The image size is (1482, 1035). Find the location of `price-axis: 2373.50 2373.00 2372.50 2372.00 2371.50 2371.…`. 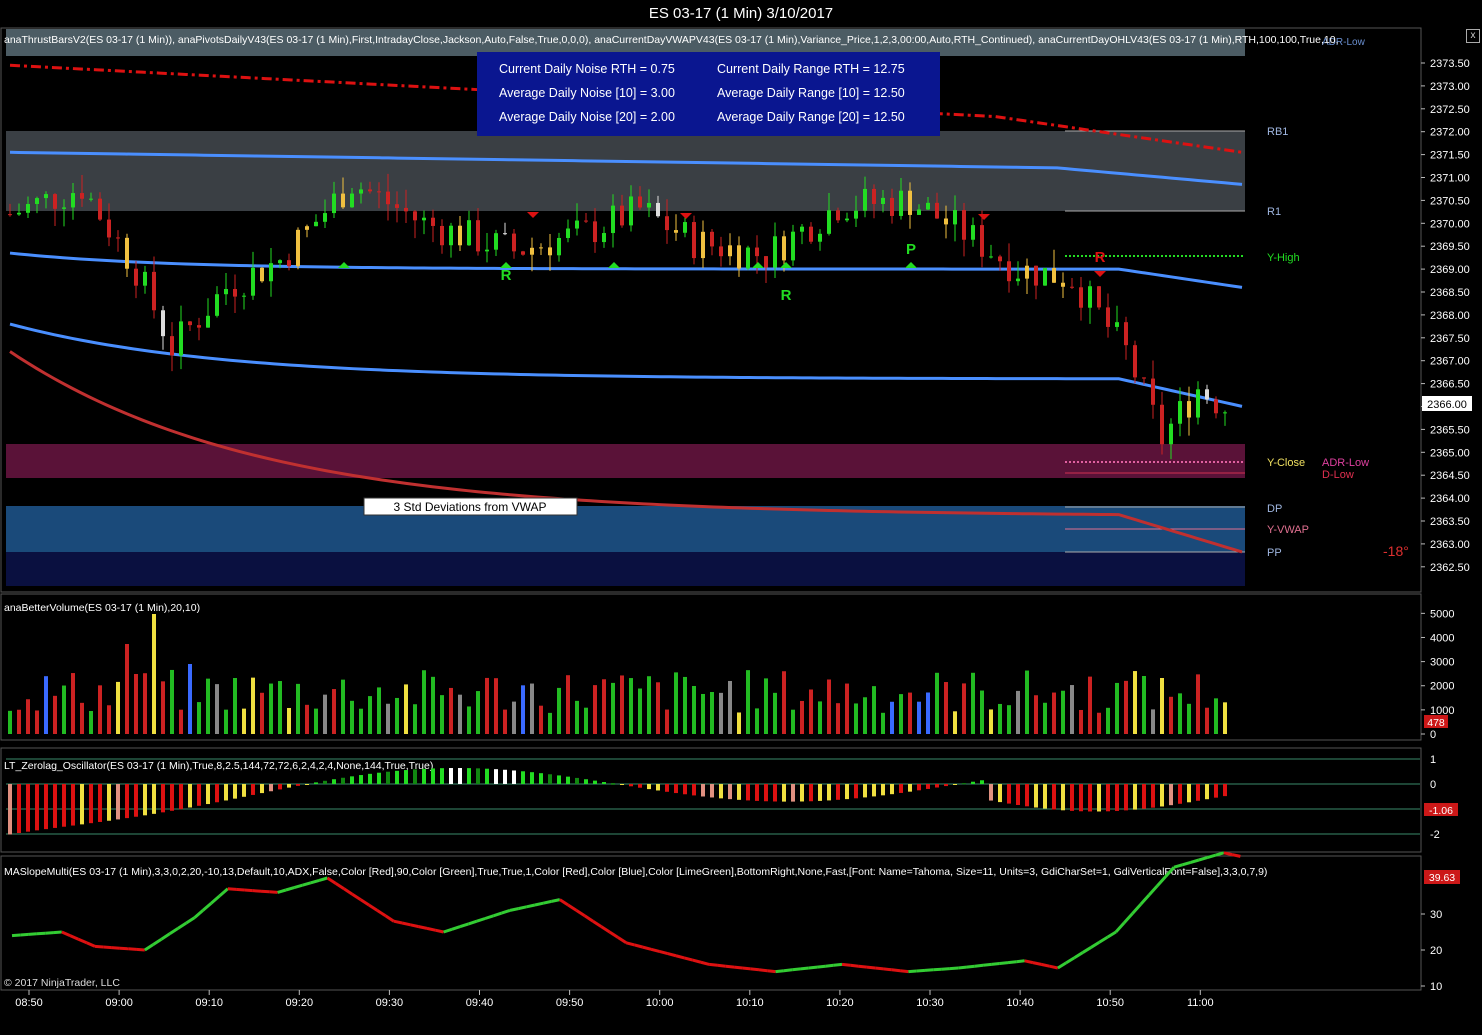

price-axis: 2373.50 2373.00 2372.50 2372.00 2371.50 2371.… is located at coordinates (1445, 316).